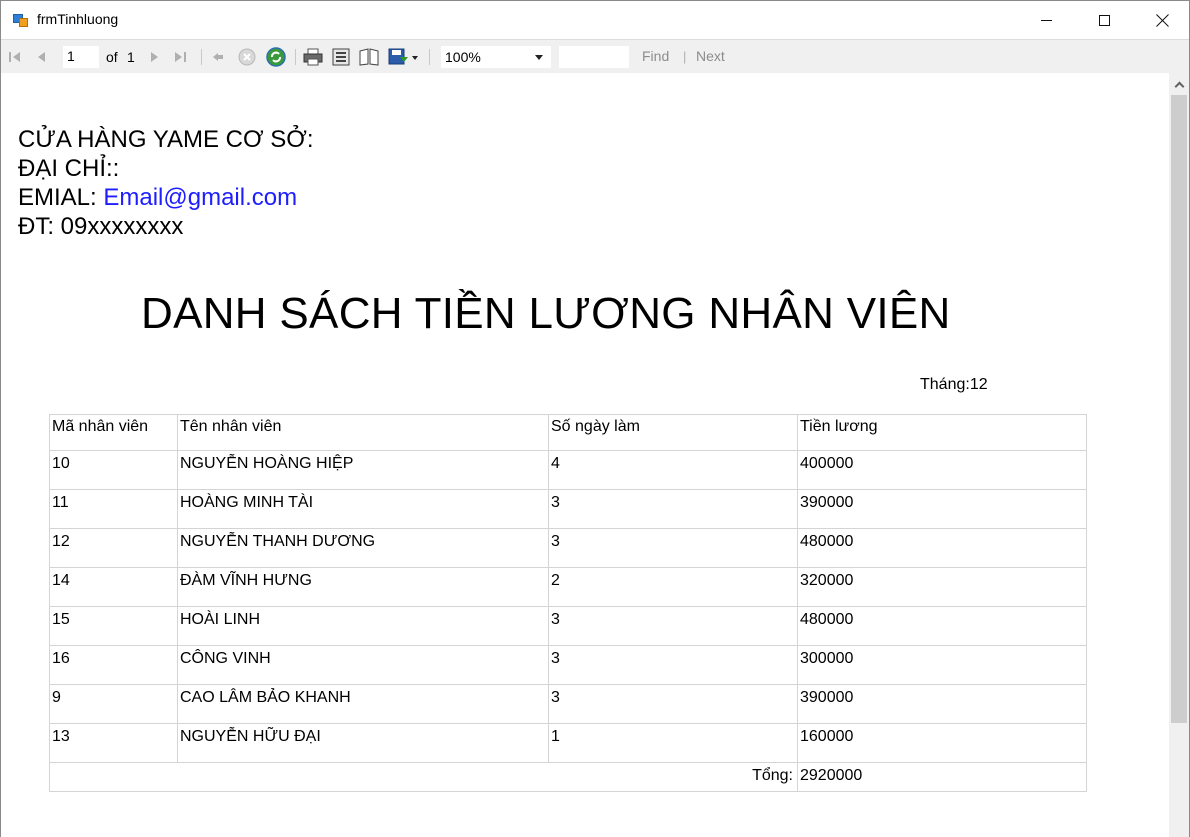 The width and height of the screenshot is (1190, 837). What do you see at coordinates (78, 19) in the screenshot?
I see `window-title: frmTinhluong` at bounding box center [78, 19].